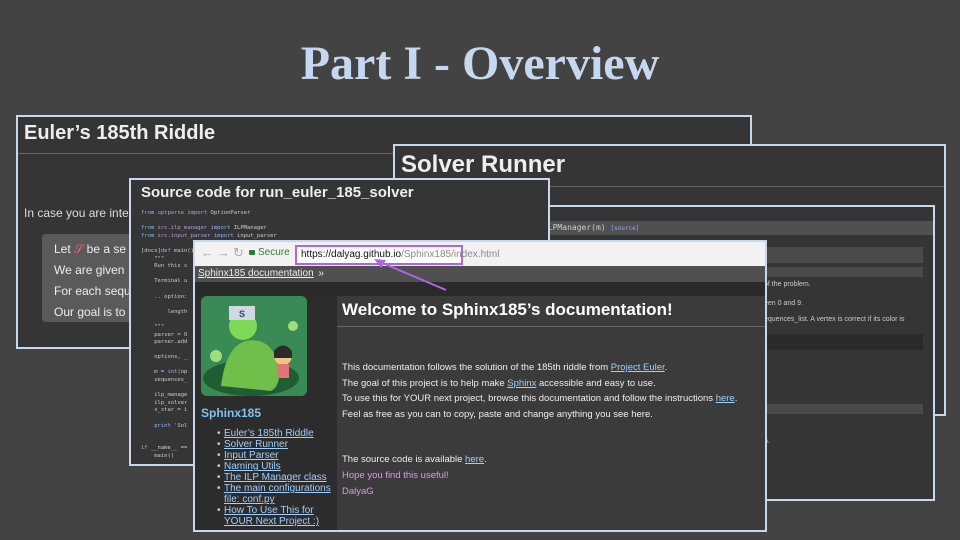 This screenshot has width=960, height=540. What do you see at coordinates (242, 314) in the screenshot?
I see `svg-text: S` at bounding box center [242, 314].